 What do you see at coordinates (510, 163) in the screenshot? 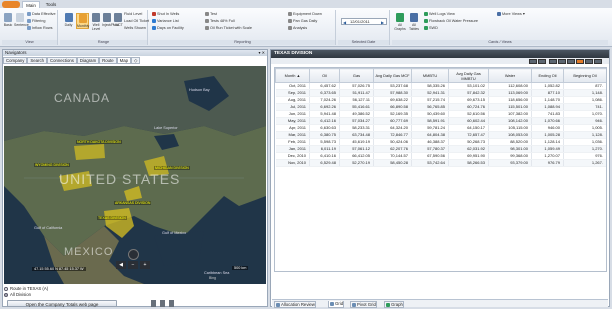
I see `table-cell: 93,379.00` at bounding box center [510, 163].